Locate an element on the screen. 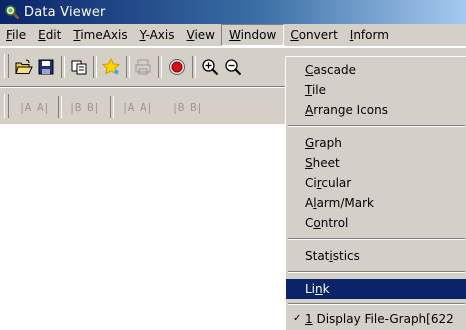 This screenshot has width=466, height=330. link-label: k is located at coordinates (326, 289).